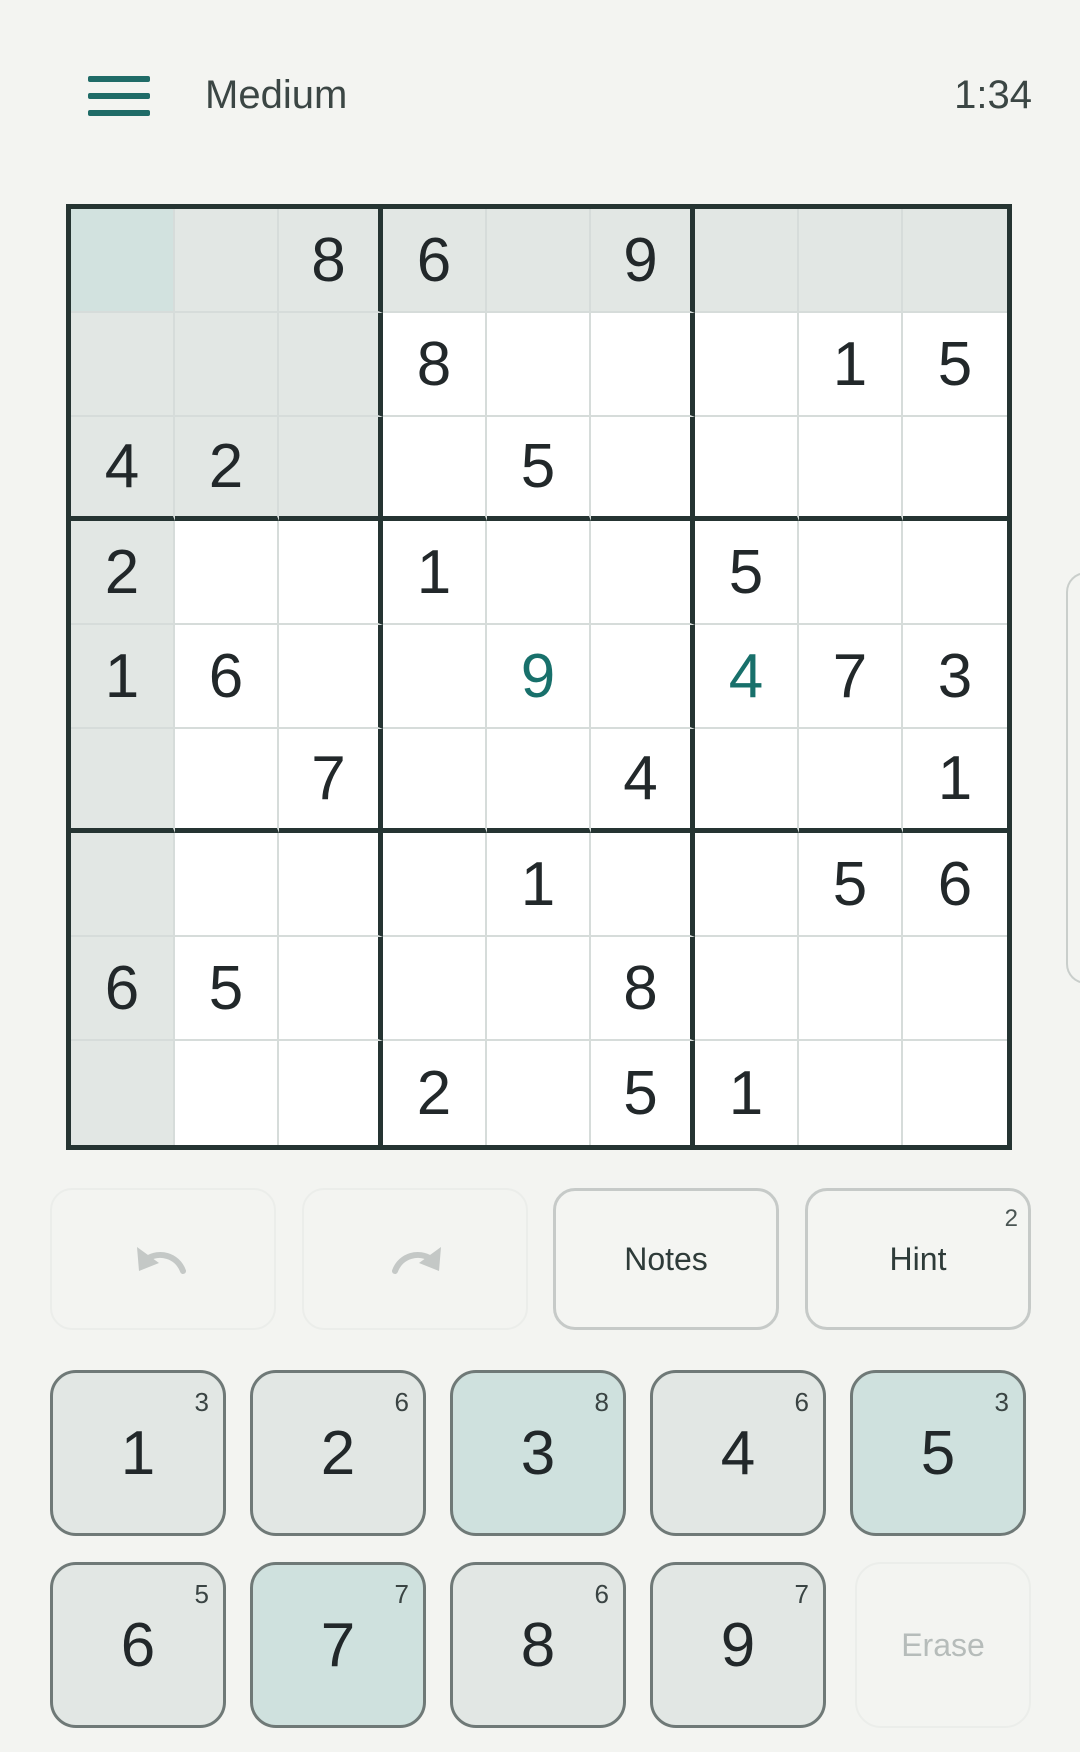 The height and width of the screenshot is (1752, 1080). I want to click on notes-button: Notes, so click(666, 1259).